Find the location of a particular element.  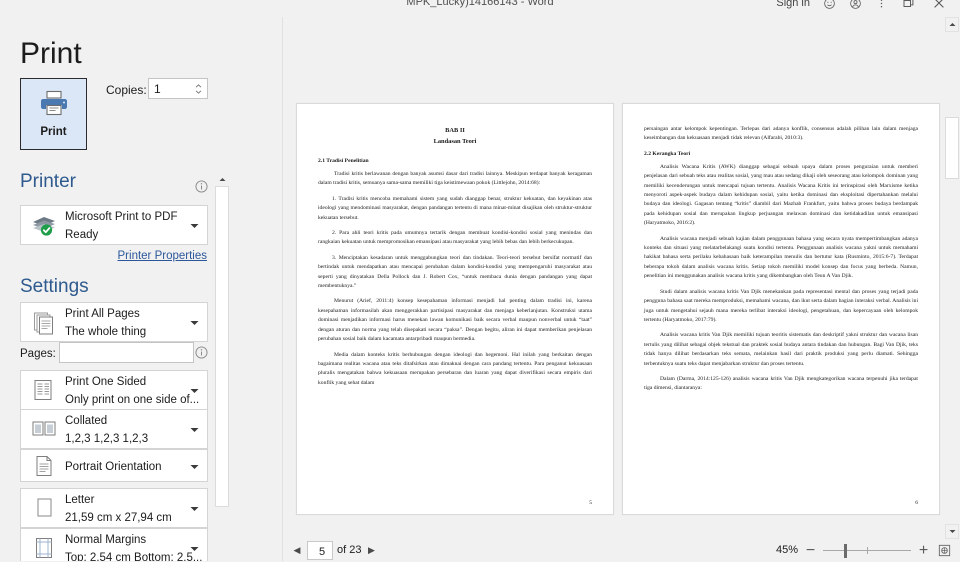

settings-pane-scrollbar is located at coordinates (222, 366).